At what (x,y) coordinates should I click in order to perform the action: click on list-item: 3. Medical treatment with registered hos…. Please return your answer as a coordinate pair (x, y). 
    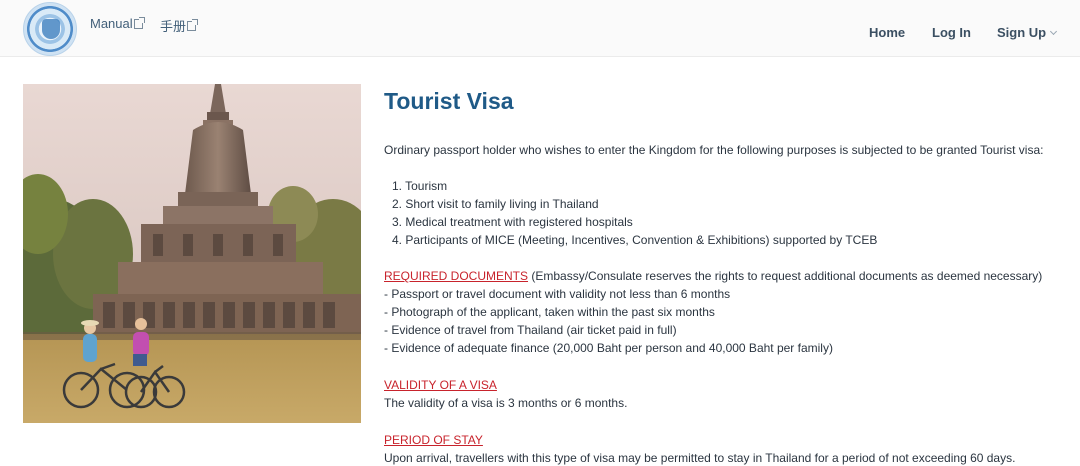
    Looking at the image, I should click on (512, 222).